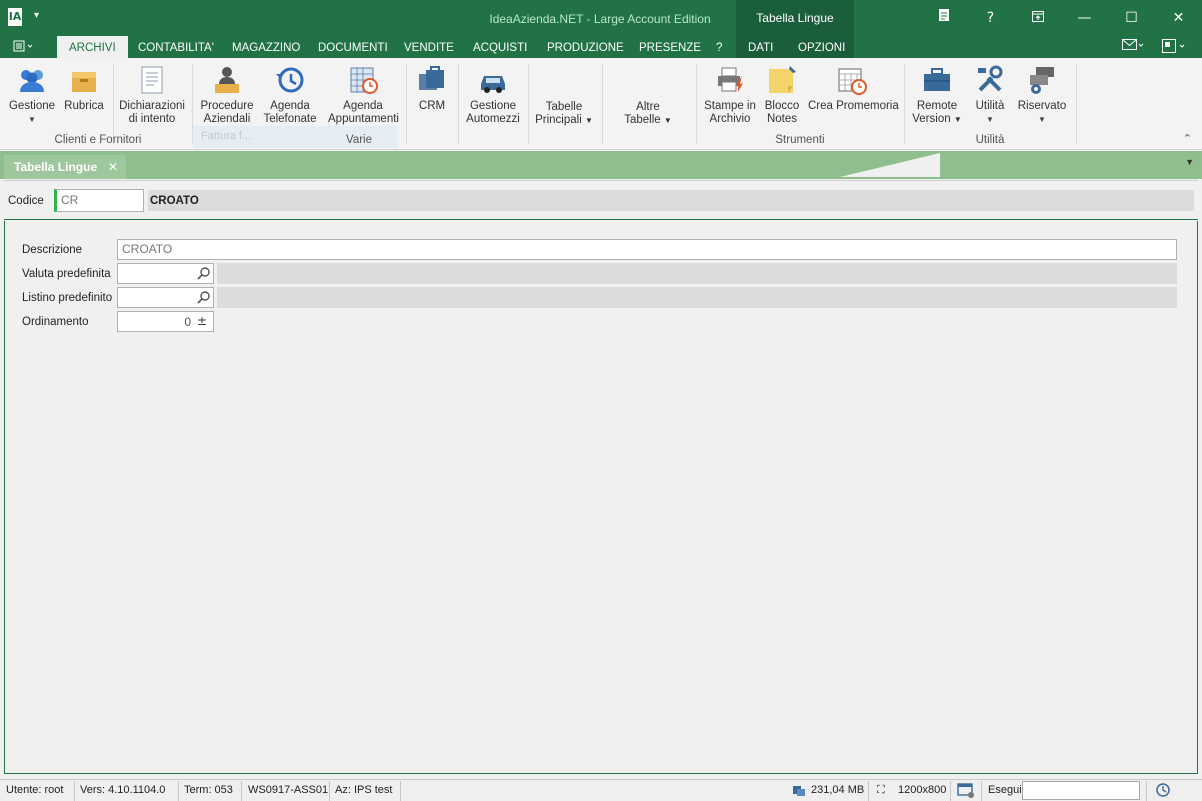 This screenshot has height=801, width=1202. What do you see at coordinates (15, 17) in the screenshot?
I see `app-logo-icon: IA` at bounding box center [15, 17].